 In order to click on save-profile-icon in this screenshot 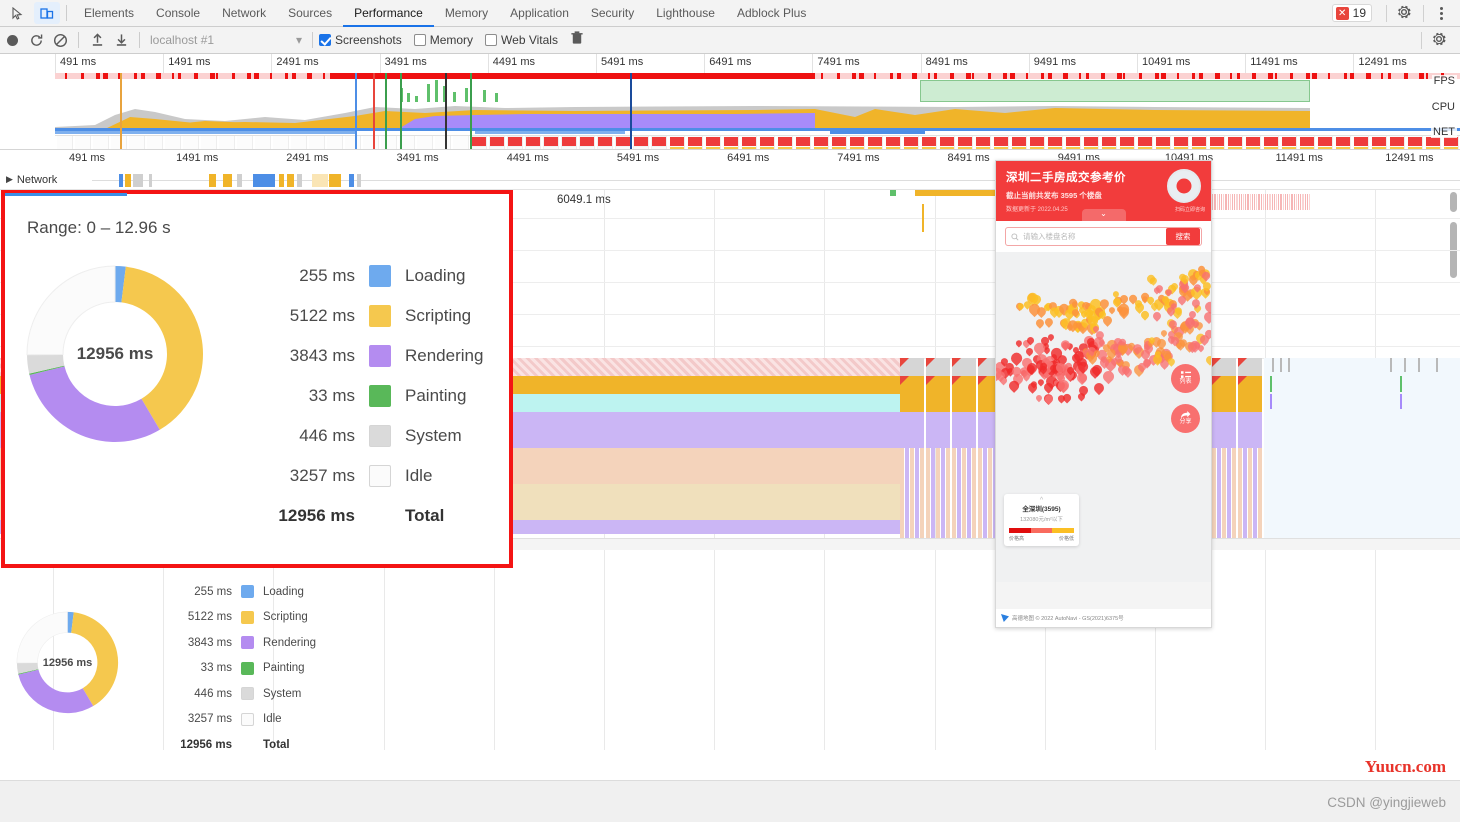, I will do `click(121, 40)`.